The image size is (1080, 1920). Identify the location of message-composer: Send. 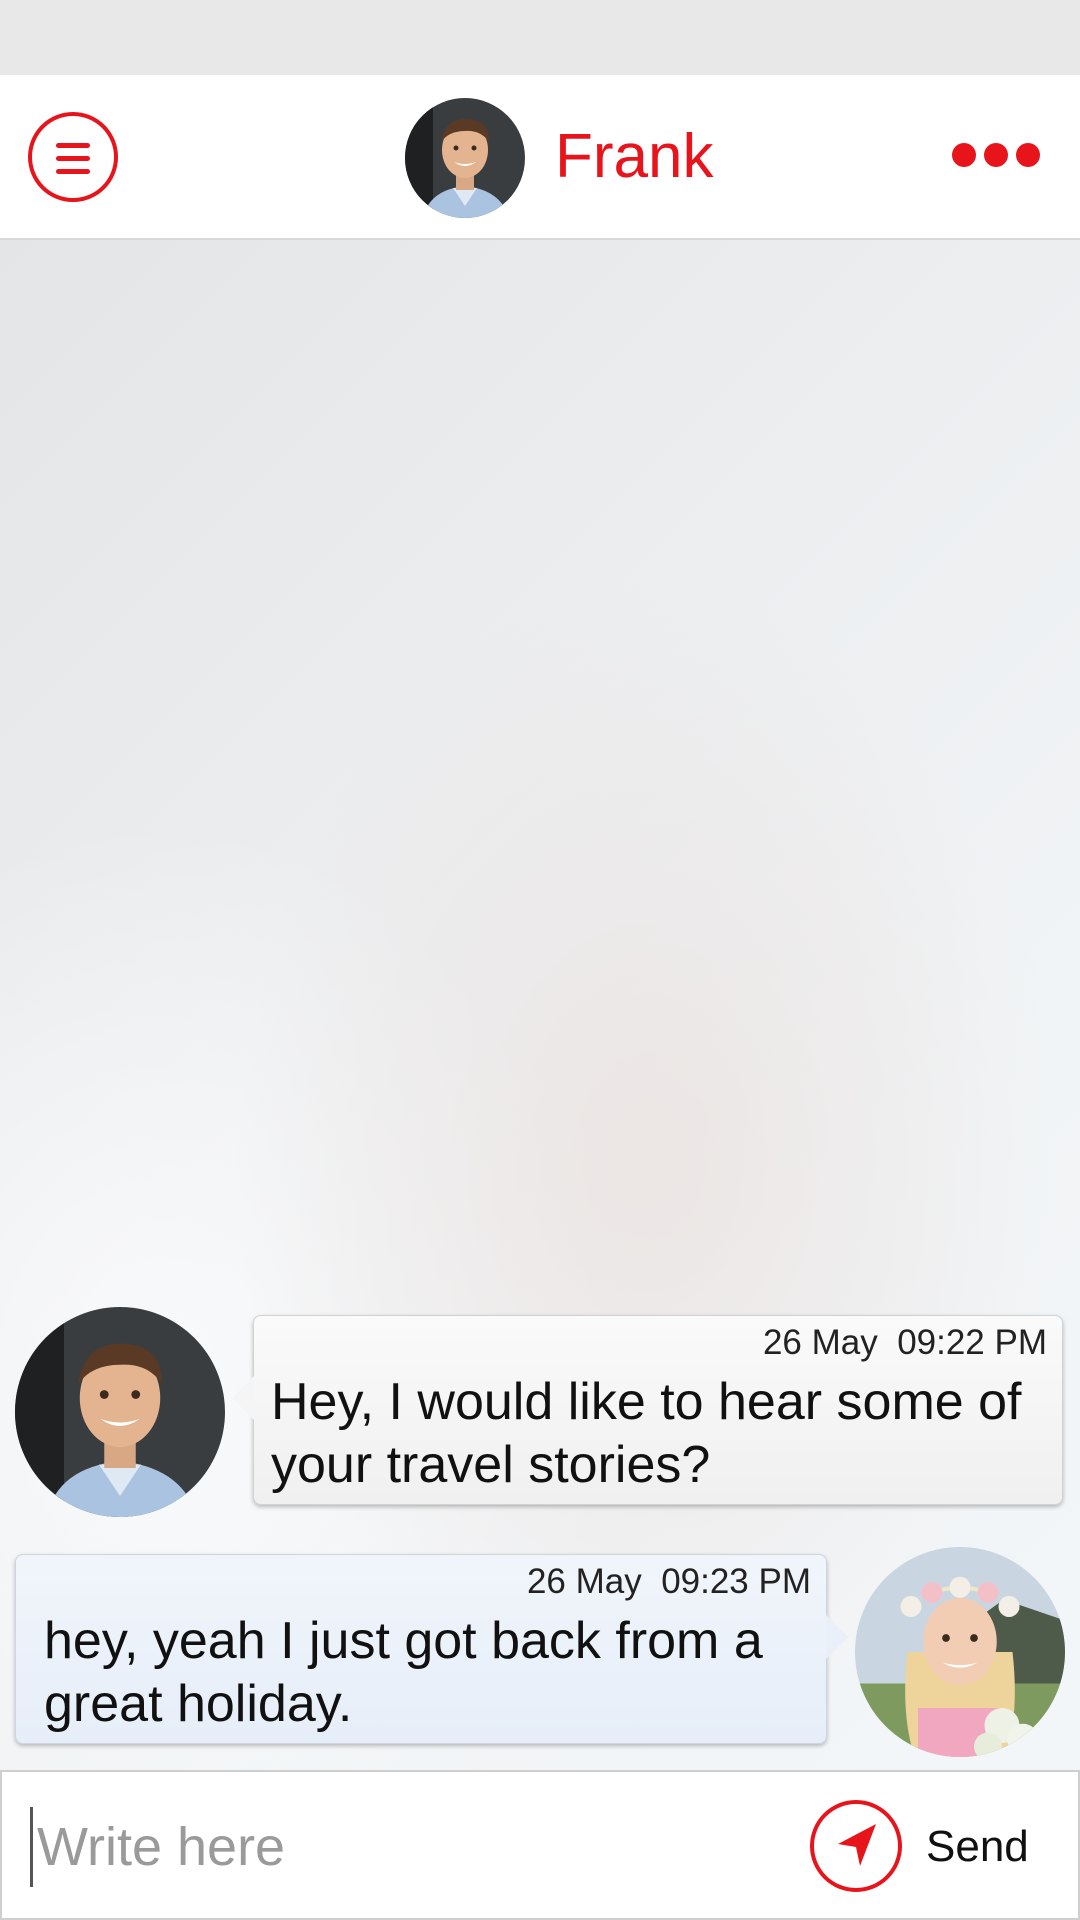
(540, 1845).